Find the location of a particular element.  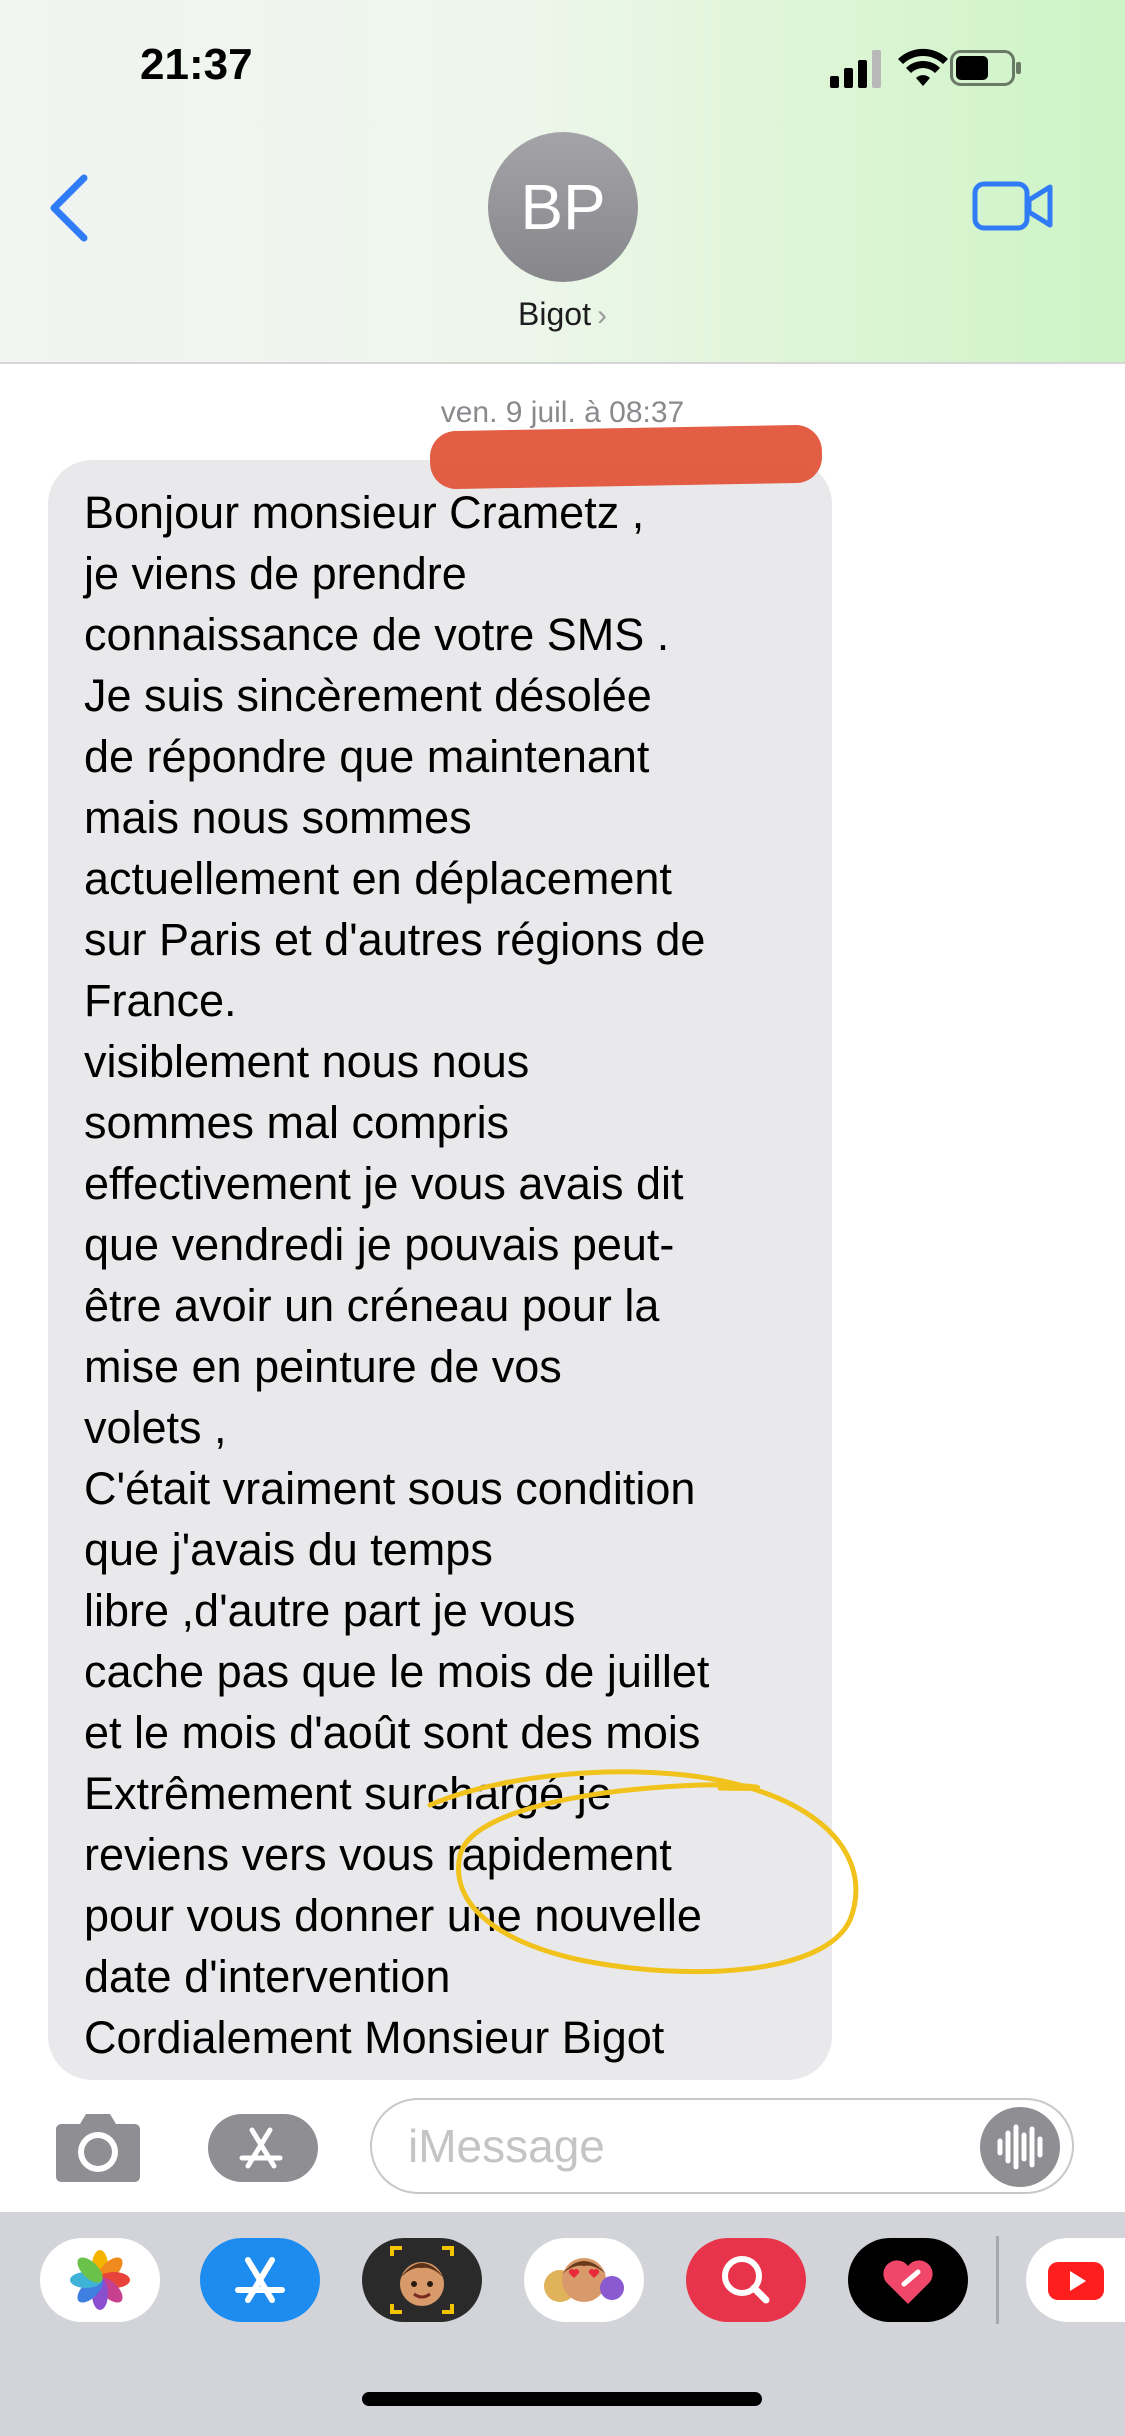

digital-touch-app-icon is located at coordinates (908, 2280).